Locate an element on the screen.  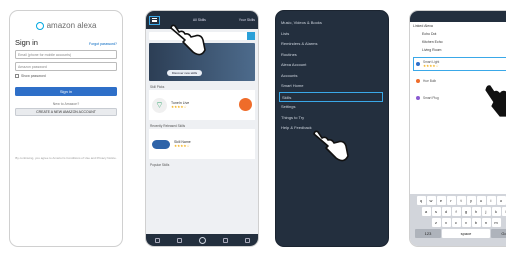
home-icon is located at coordinates (157, 240).